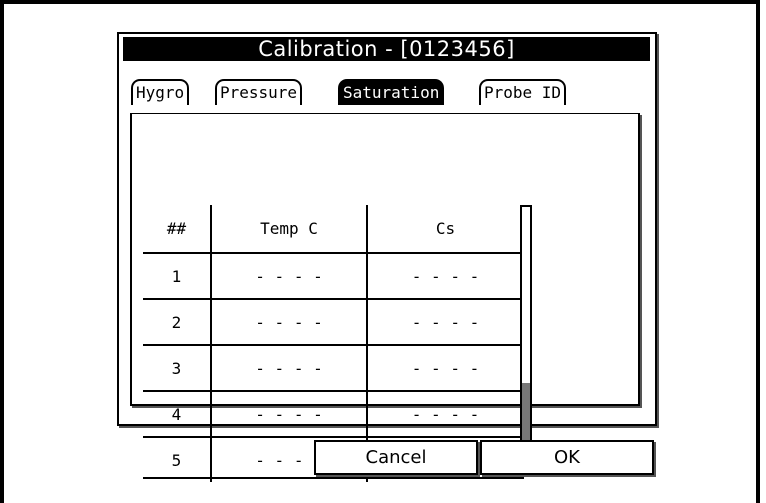  What do you see at coordinates (289, 229) in the screenshot?
I see `column-header-temp: Temp C` at bounding box center [289, 229].